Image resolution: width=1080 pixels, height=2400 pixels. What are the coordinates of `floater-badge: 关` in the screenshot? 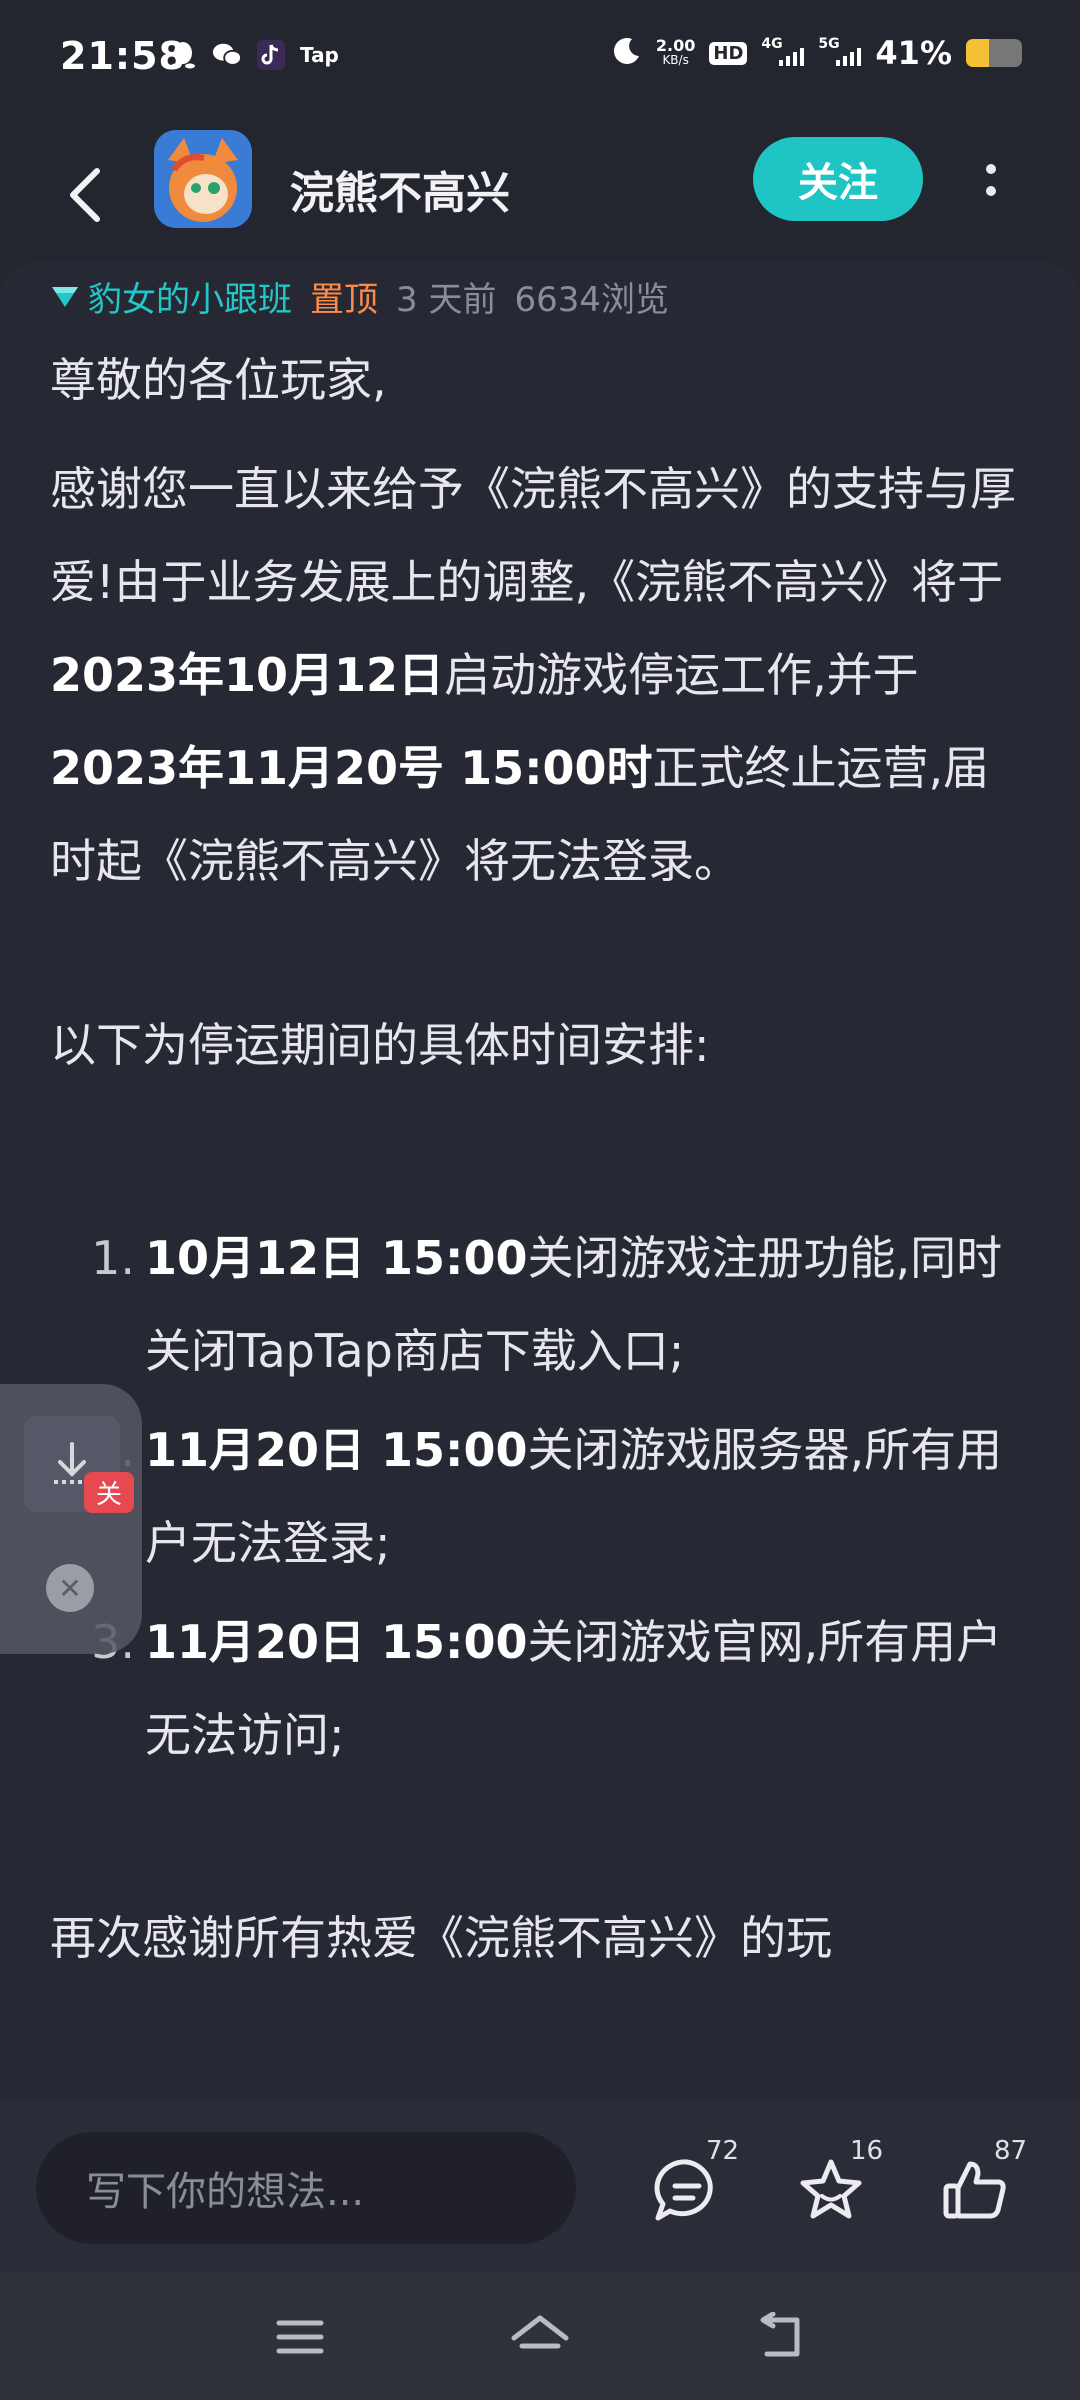 It's located at (109, 1492).